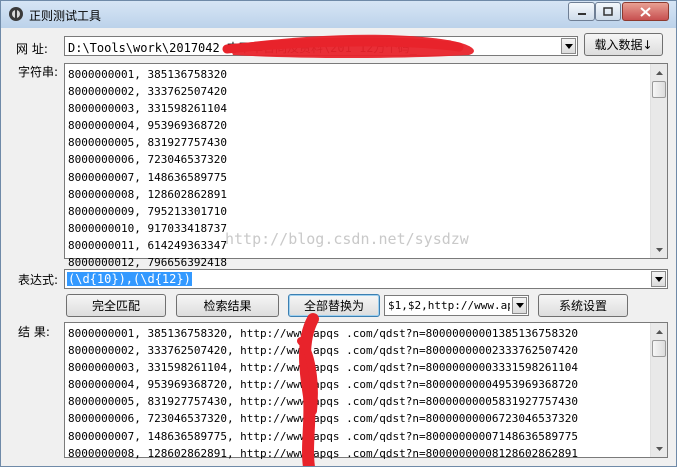 This screenshot has width=677, height=467. What do you see at coordinates (65, 16) in the screenshot?
I see `window-title: 正则测试工具` at bounding box center [65, 16].